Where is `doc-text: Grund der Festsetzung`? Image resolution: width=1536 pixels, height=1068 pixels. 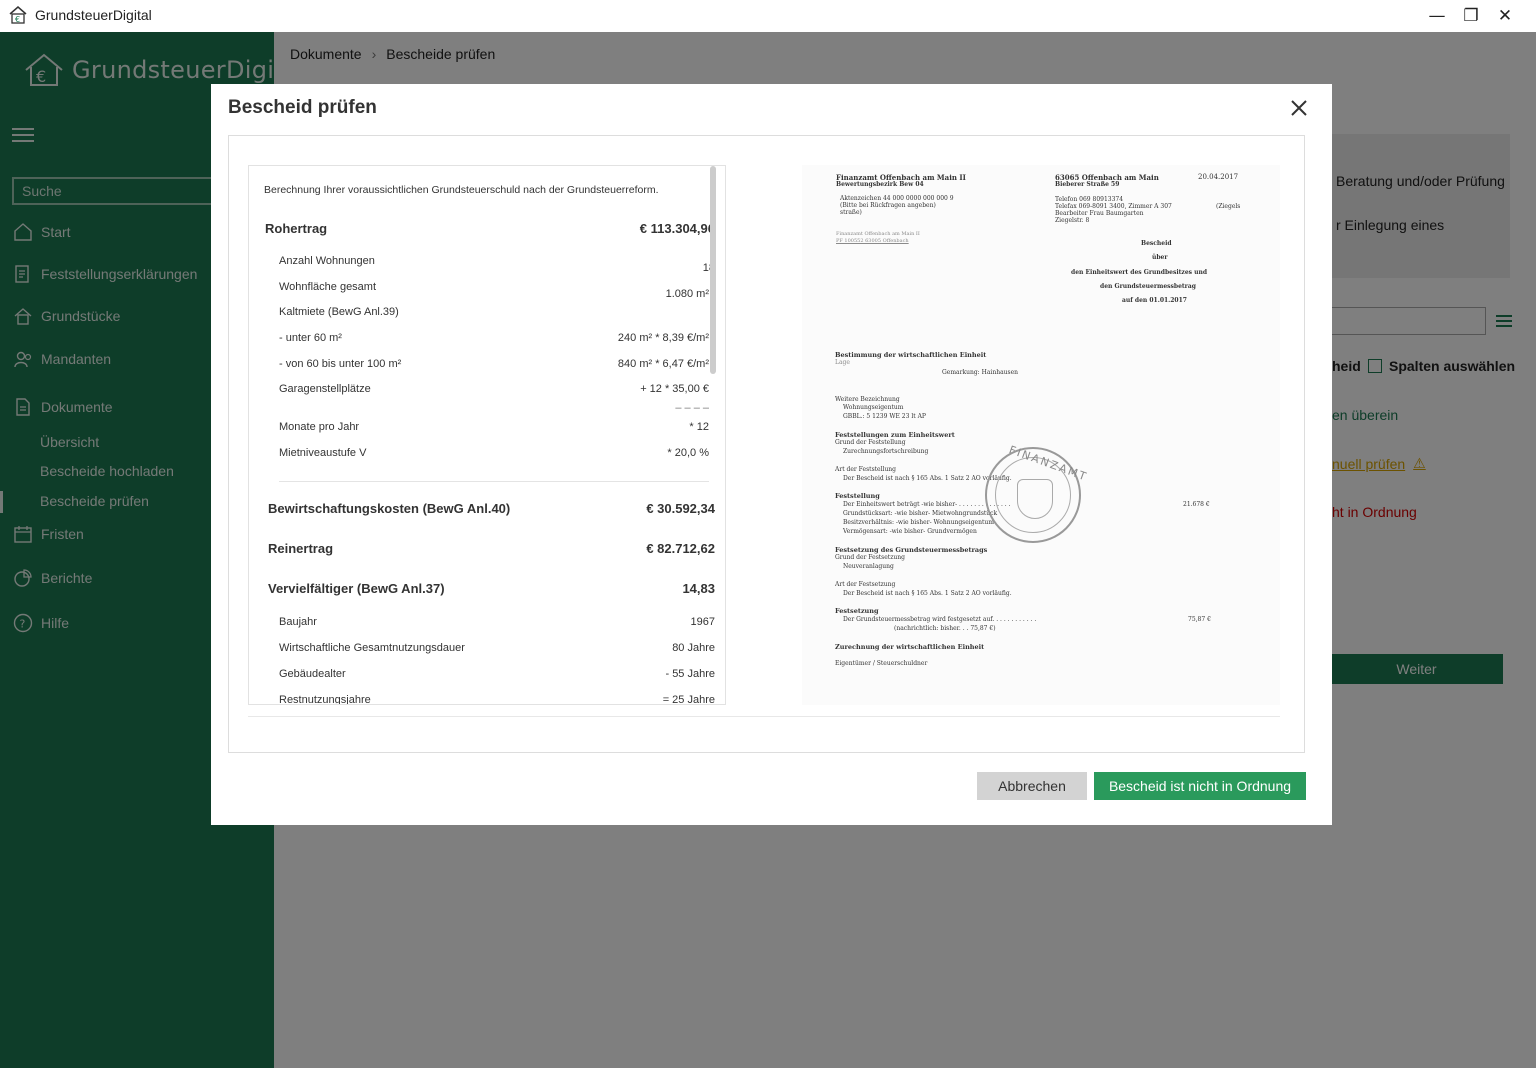 doc-text: Grund der Festsetzung is located at coordinates (870, 557).